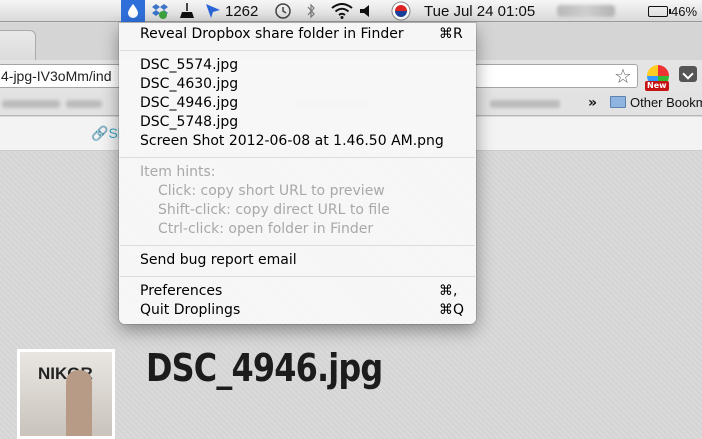  I want to click on menubar: 1262 Tue Jul 24 01:05 46%, so click(351, 11).